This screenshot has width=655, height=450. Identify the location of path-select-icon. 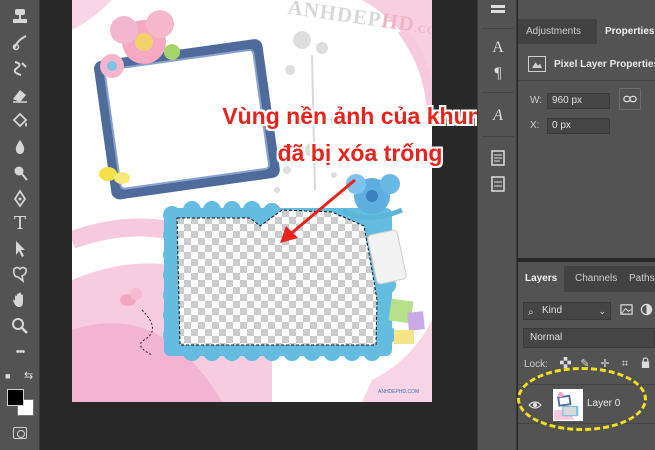
(20, 249).